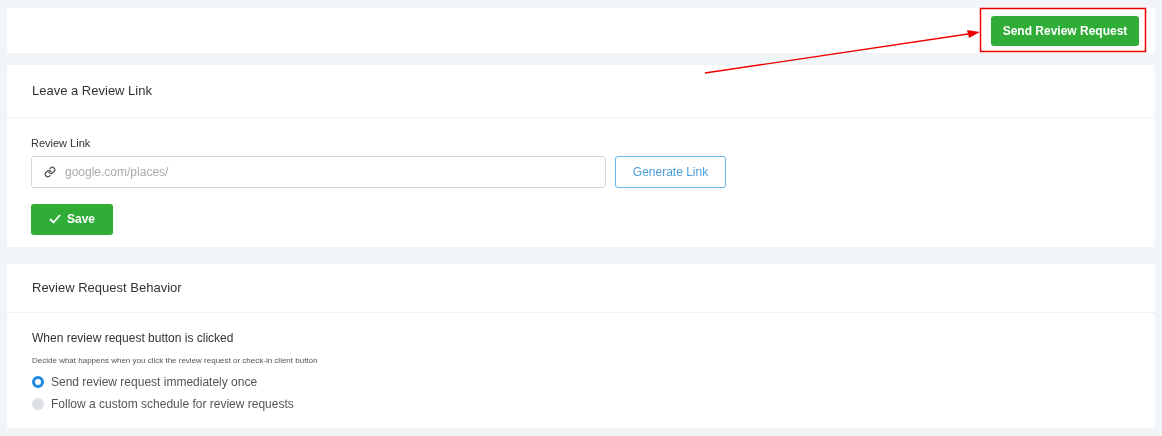 Image resolution: width=1162 pixels, height=436 pixels. I want to click on card-title: Leave a Review Link, so click(92, 91).